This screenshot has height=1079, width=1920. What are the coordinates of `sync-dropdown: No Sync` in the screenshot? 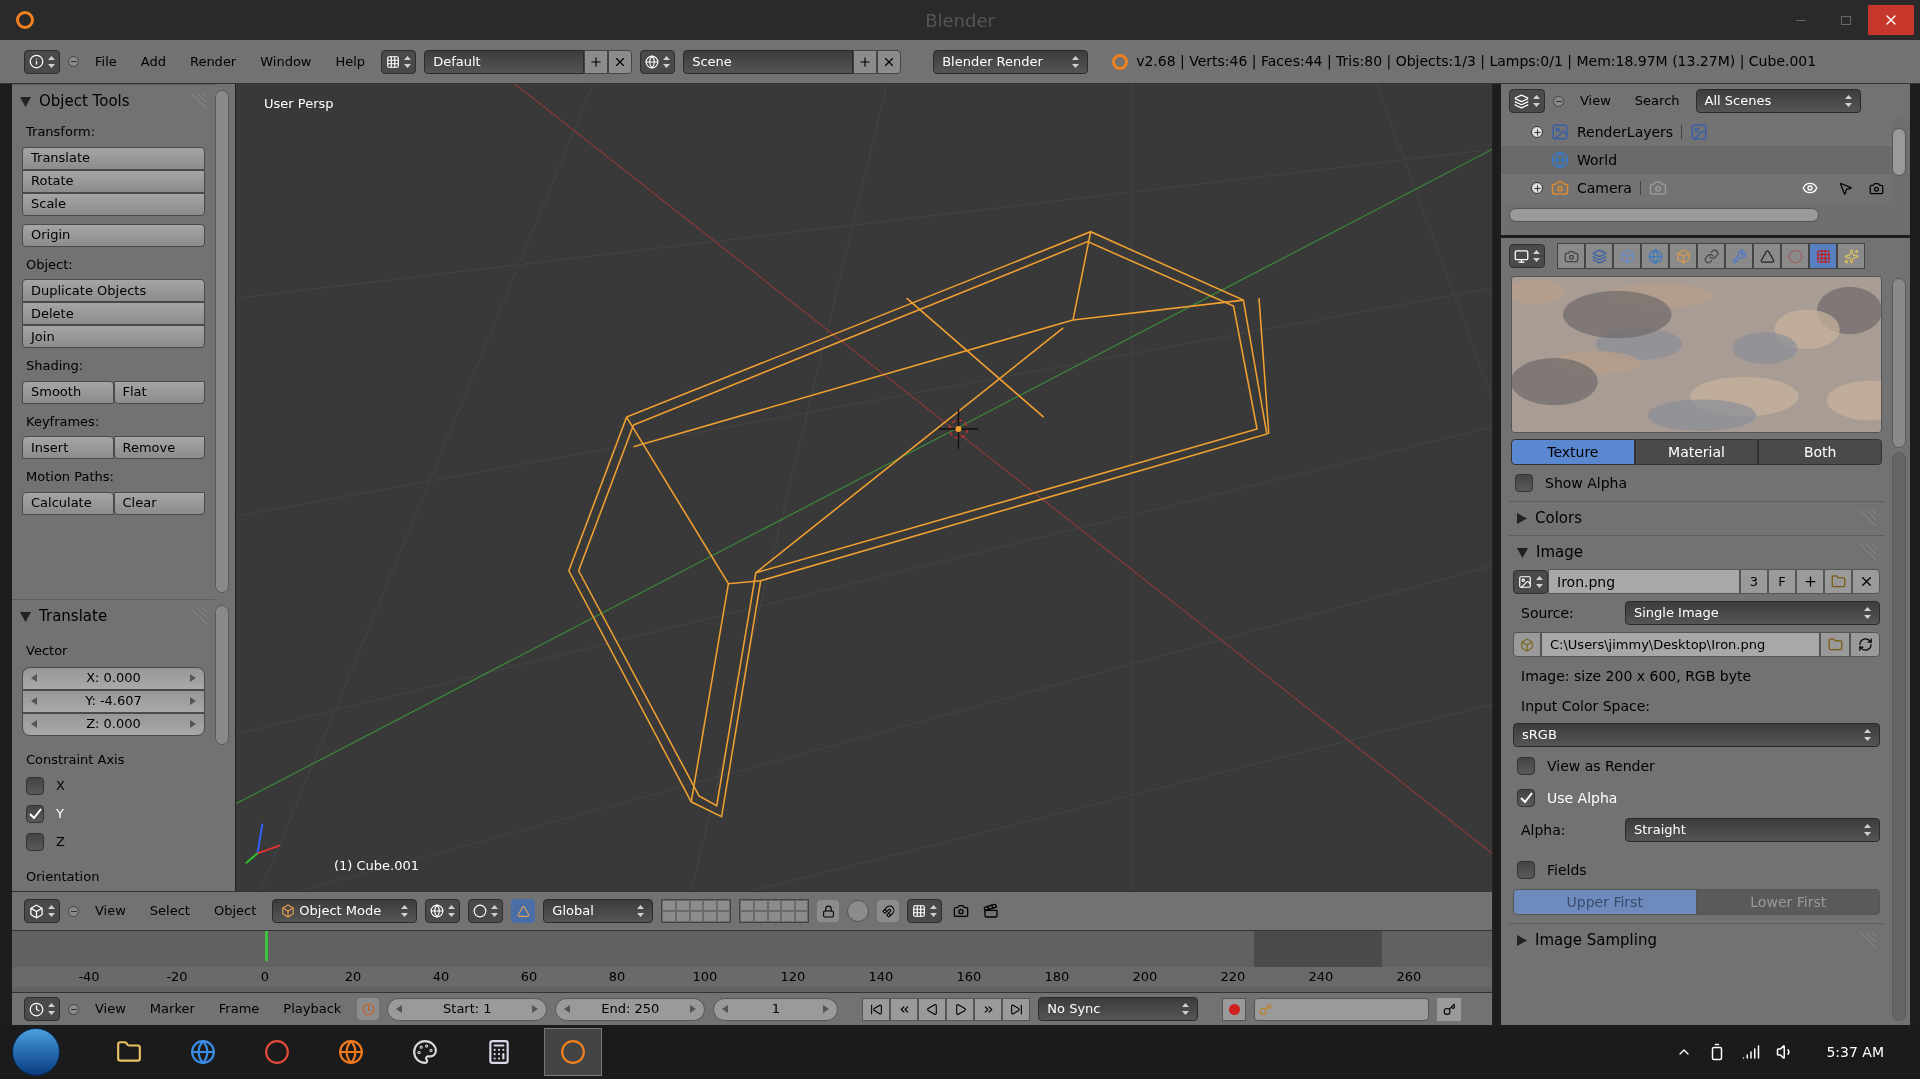 It's located at (1118, 1009).